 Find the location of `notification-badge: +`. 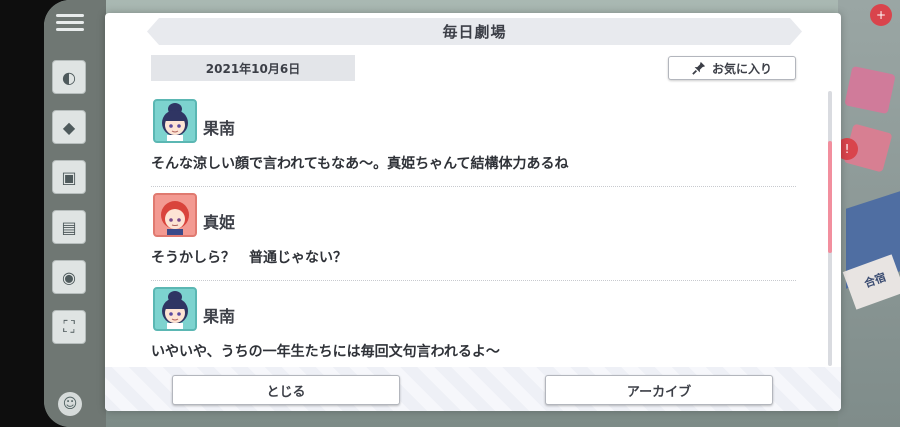

notification-badge: + is located at coordinates (881, 15).